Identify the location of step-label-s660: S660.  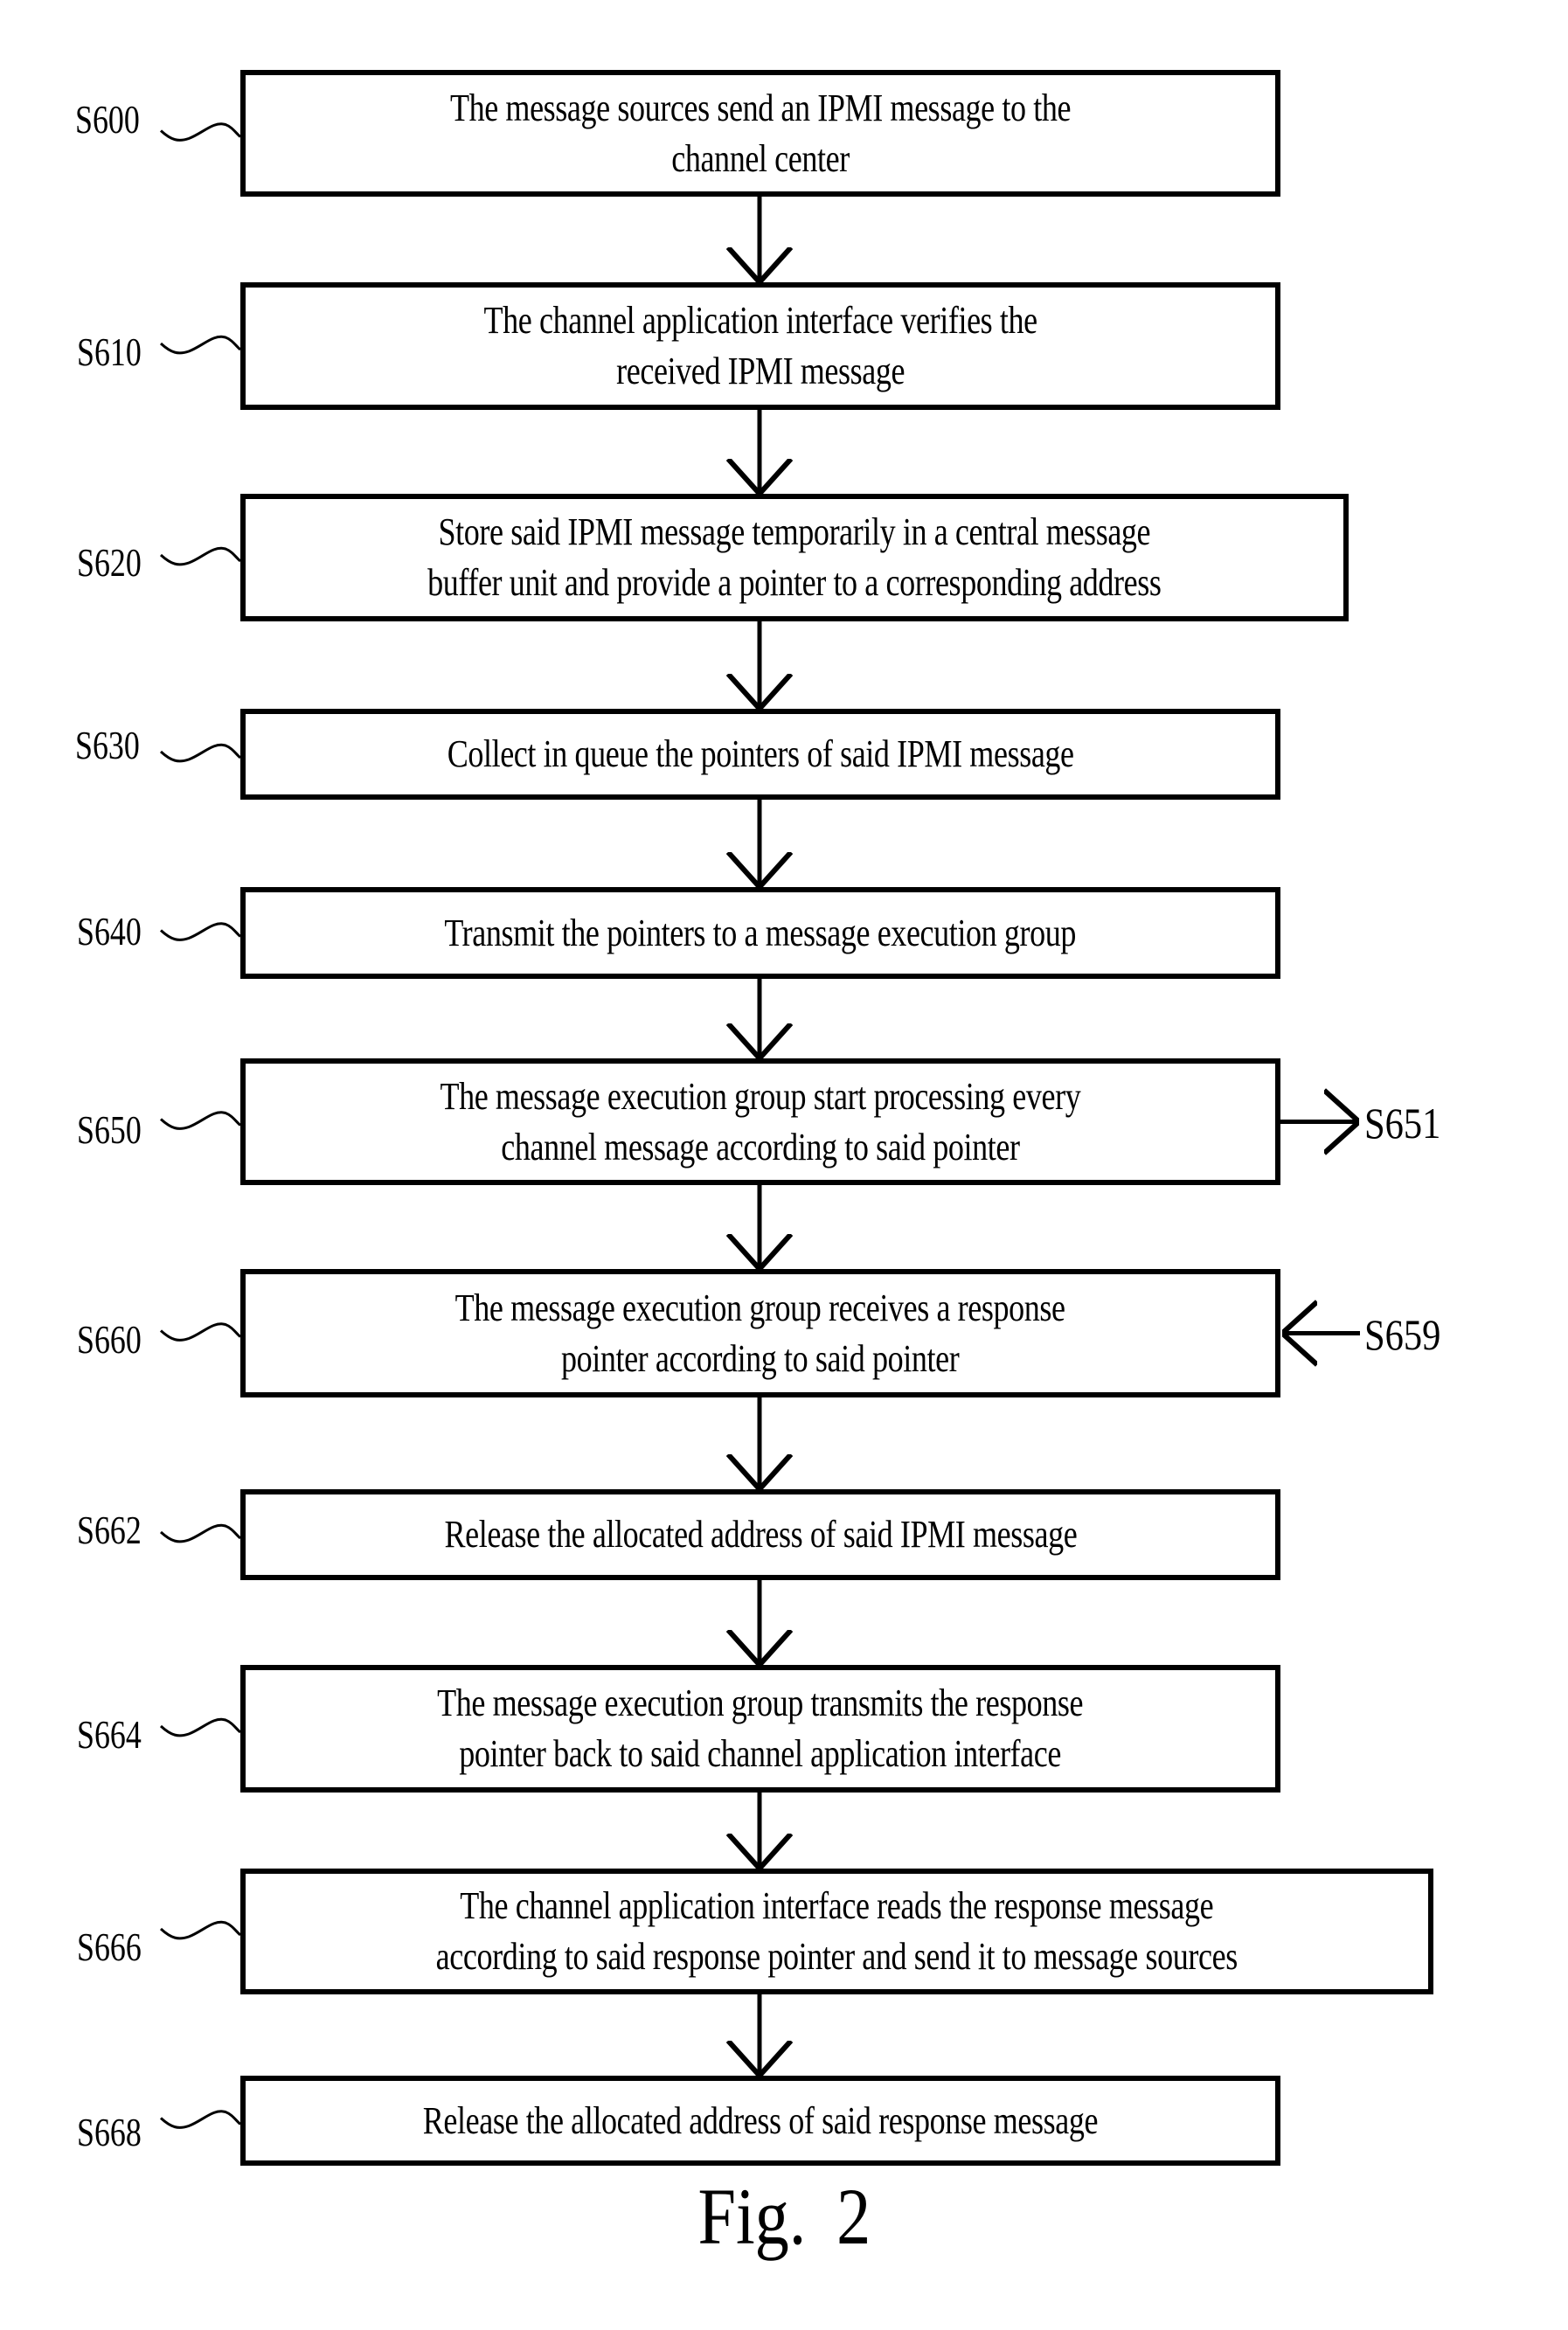
(110, 1339).